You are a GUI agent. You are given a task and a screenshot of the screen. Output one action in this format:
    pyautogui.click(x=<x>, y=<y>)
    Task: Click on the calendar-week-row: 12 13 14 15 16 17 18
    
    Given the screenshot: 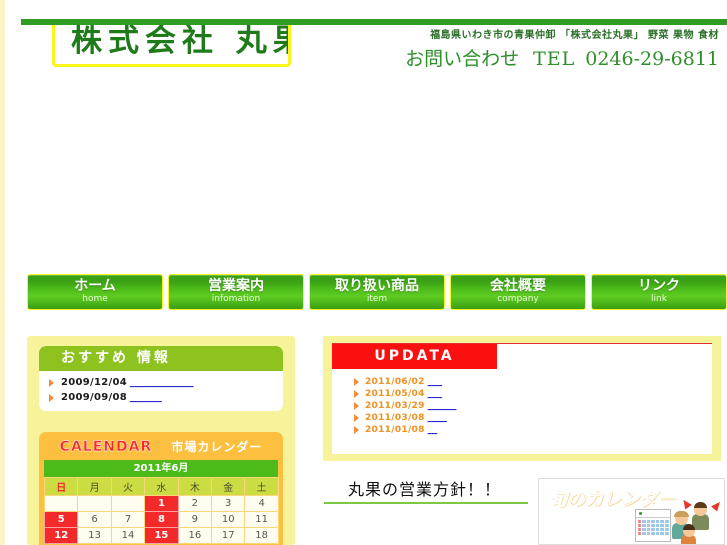 What is the action you would take?
    pyautogui.click(x=161, y=535)
    